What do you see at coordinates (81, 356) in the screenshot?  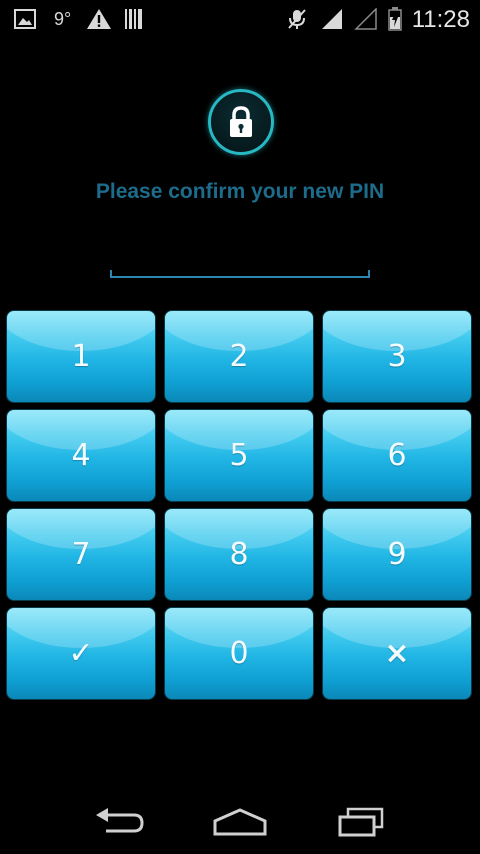 I see `key-1: 1` at bounding box center [81, 356].